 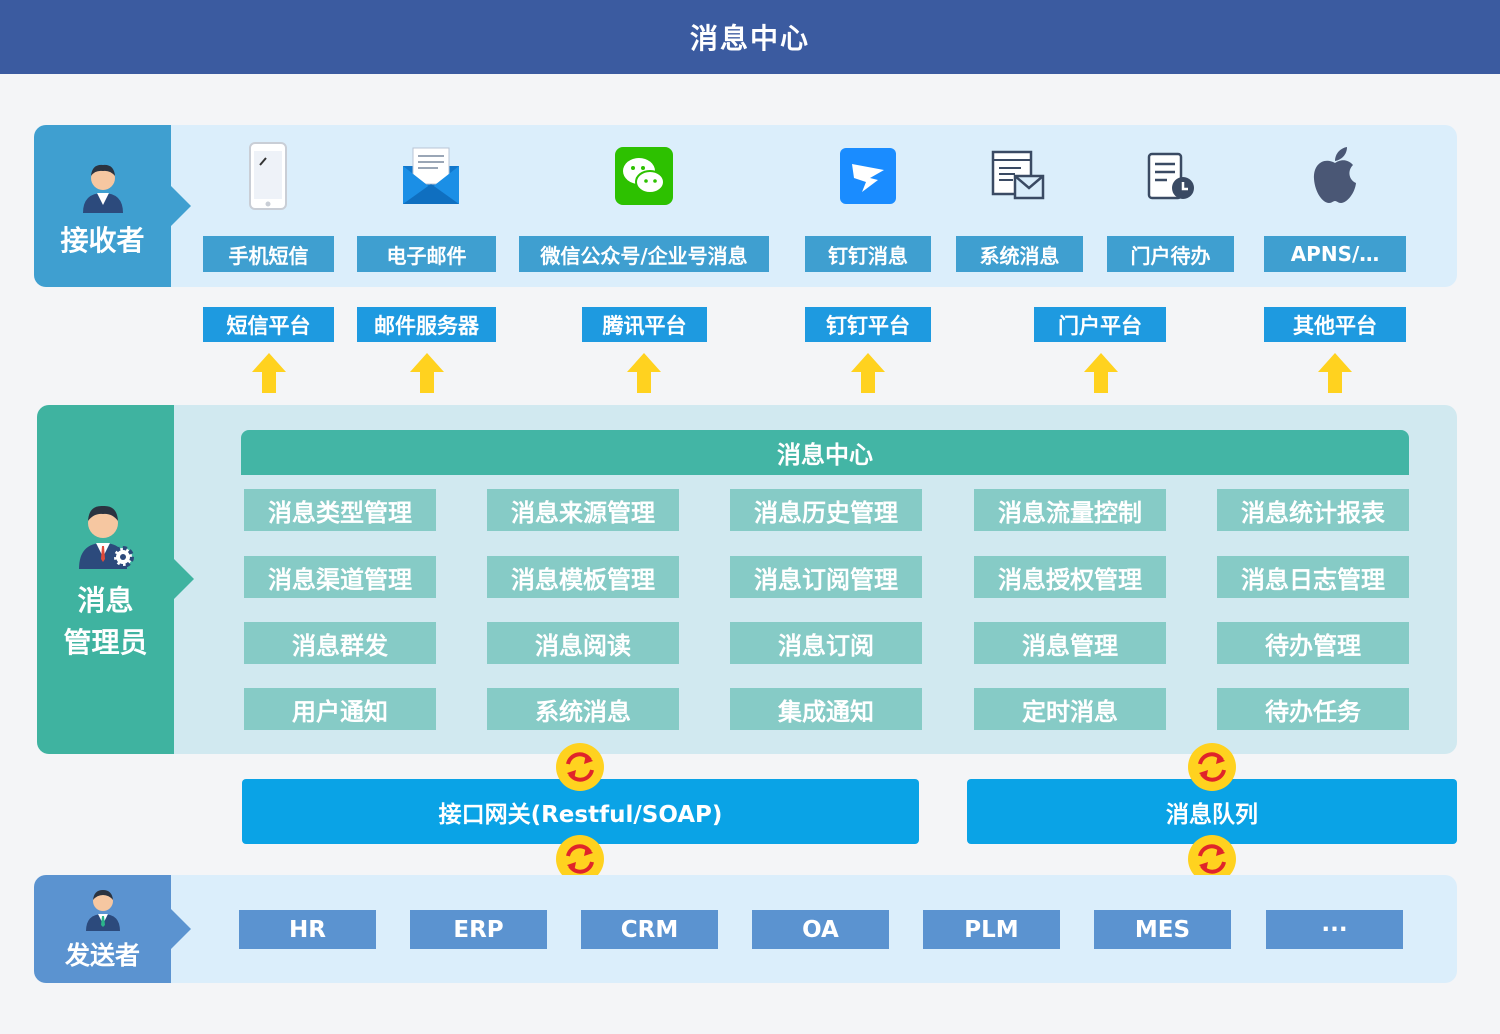 What do you see at coordinates (644, 176) in the screenshot?
I see `wechat-icon` at bounding box center [644, 176].